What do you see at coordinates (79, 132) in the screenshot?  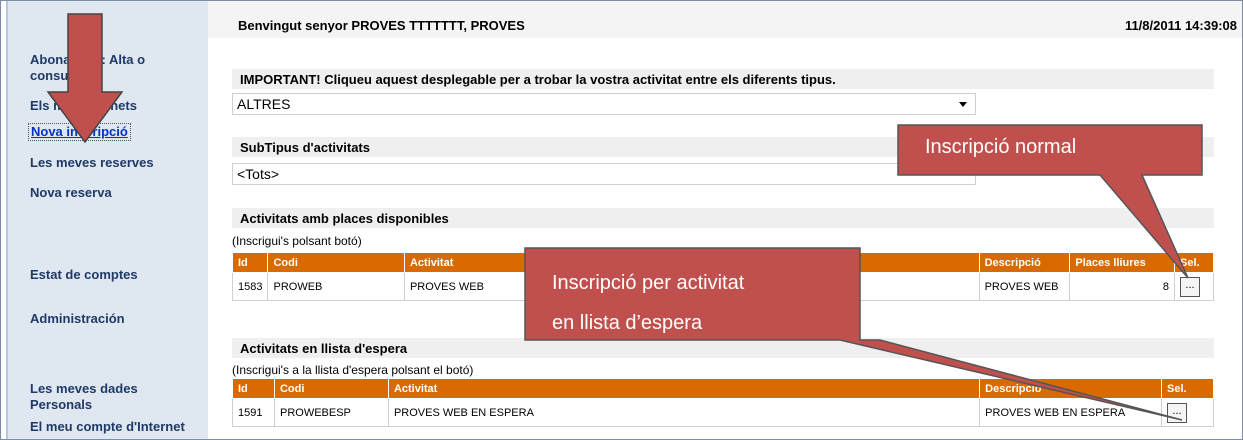 I see `sidebar-item-nova-inscripcio: Nova inscripció` at bounding box center [79, 132].